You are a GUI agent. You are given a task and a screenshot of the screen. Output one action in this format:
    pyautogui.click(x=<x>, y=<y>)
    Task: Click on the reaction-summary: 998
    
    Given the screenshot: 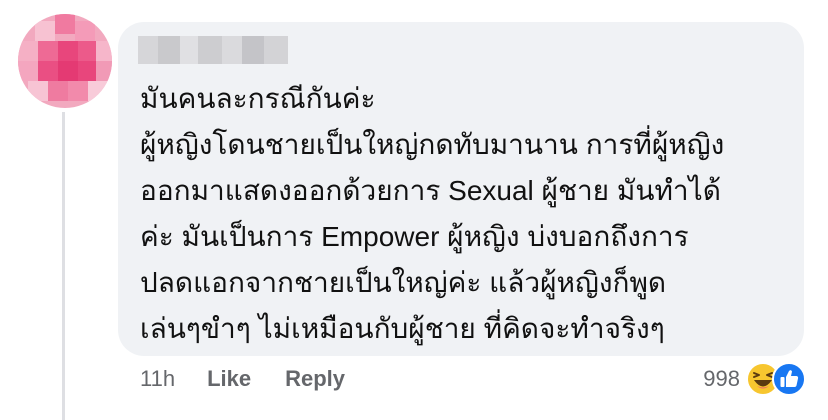 What is the action you would take?
    pyautogui.click(x=754, y=379)
    